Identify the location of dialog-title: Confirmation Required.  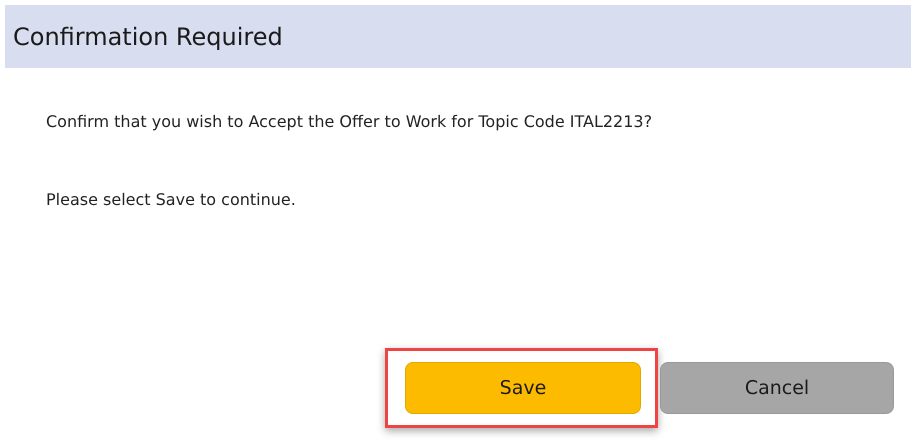
(148, 36).